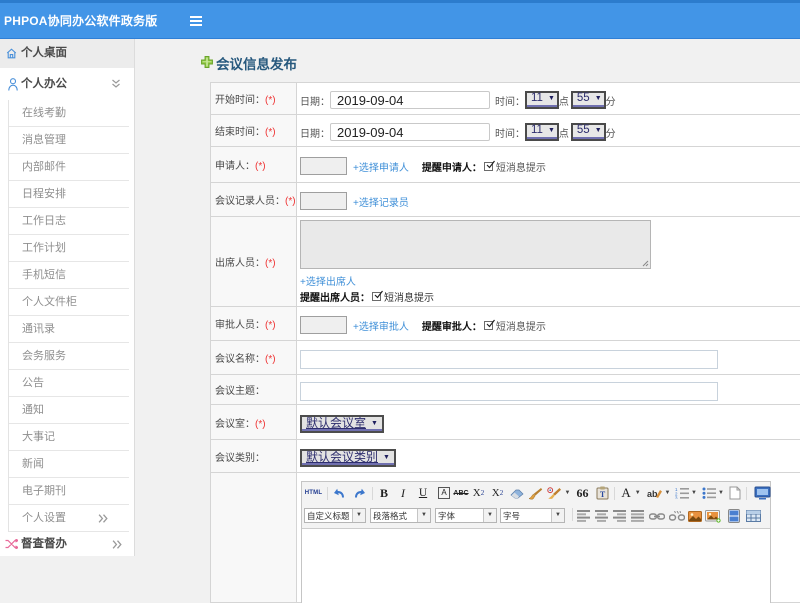  Describe the element at coordinates (602, 494) in the screenshot. I see `svg-text: T` at that location.